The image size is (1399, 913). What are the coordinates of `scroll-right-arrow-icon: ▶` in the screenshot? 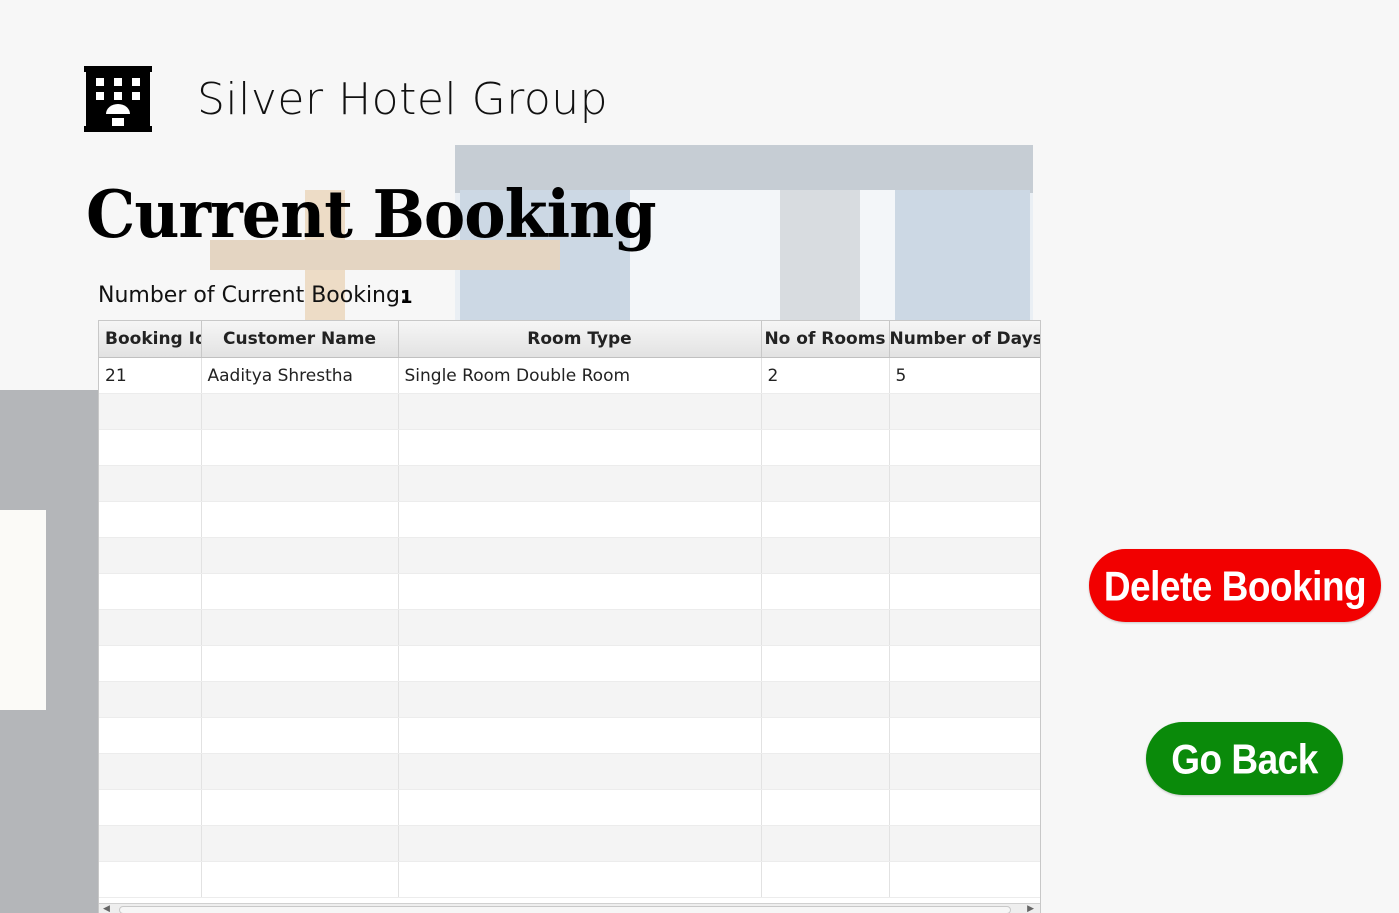 It's located at (1030, 908).